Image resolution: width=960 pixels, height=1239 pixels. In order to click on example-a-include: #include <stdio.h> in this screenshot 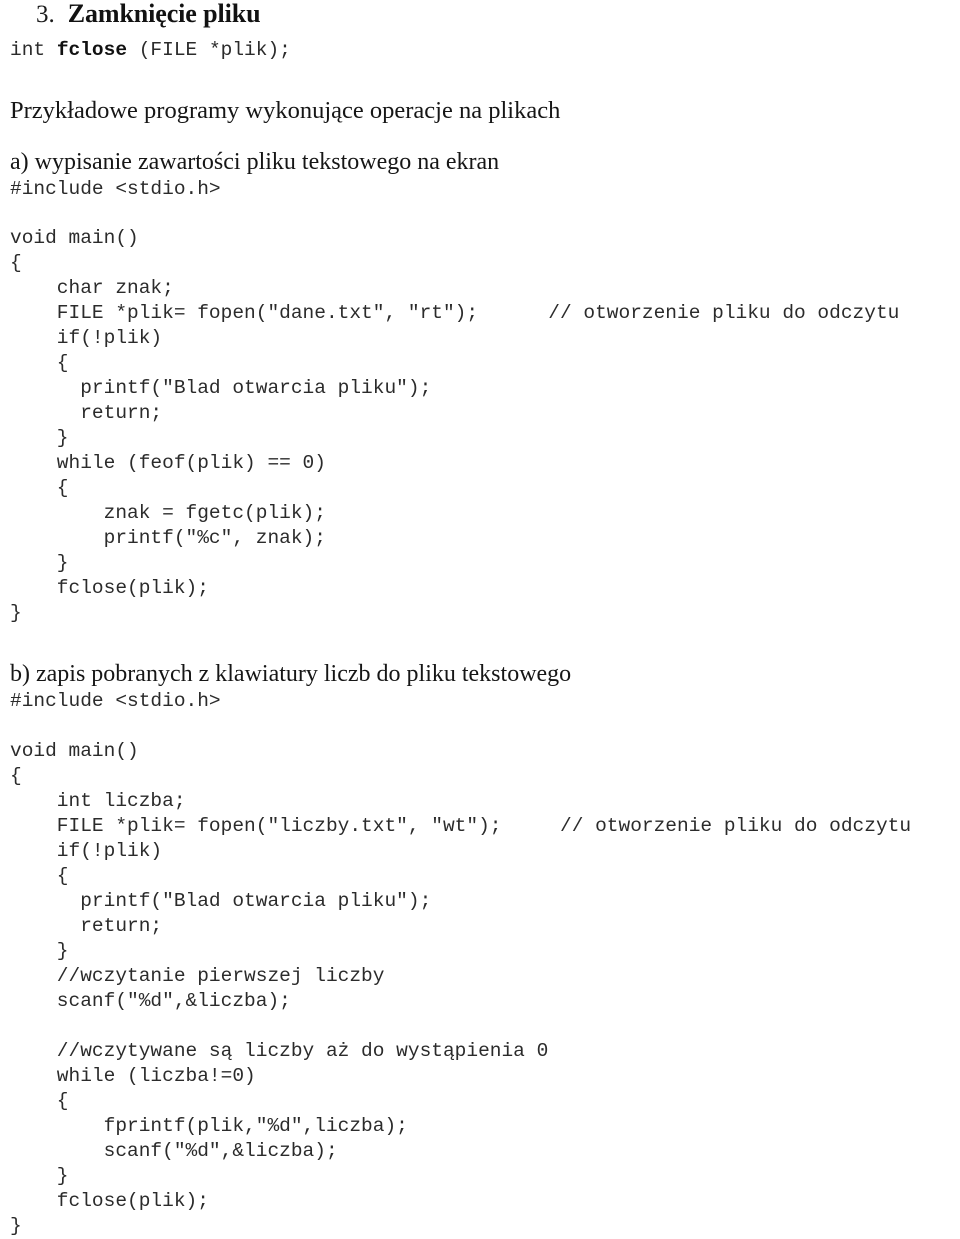, I will do `click(115, 189)`.